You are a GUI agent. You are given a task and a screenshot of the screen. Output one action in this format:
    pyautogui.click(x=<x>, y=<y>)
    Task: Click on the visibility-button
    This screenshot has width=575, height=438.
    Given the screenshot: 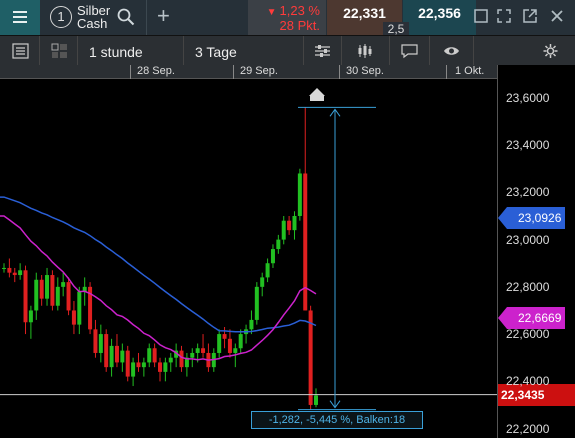 What is the action you would take?
    pyautogui.click(x=452, y=51)
    